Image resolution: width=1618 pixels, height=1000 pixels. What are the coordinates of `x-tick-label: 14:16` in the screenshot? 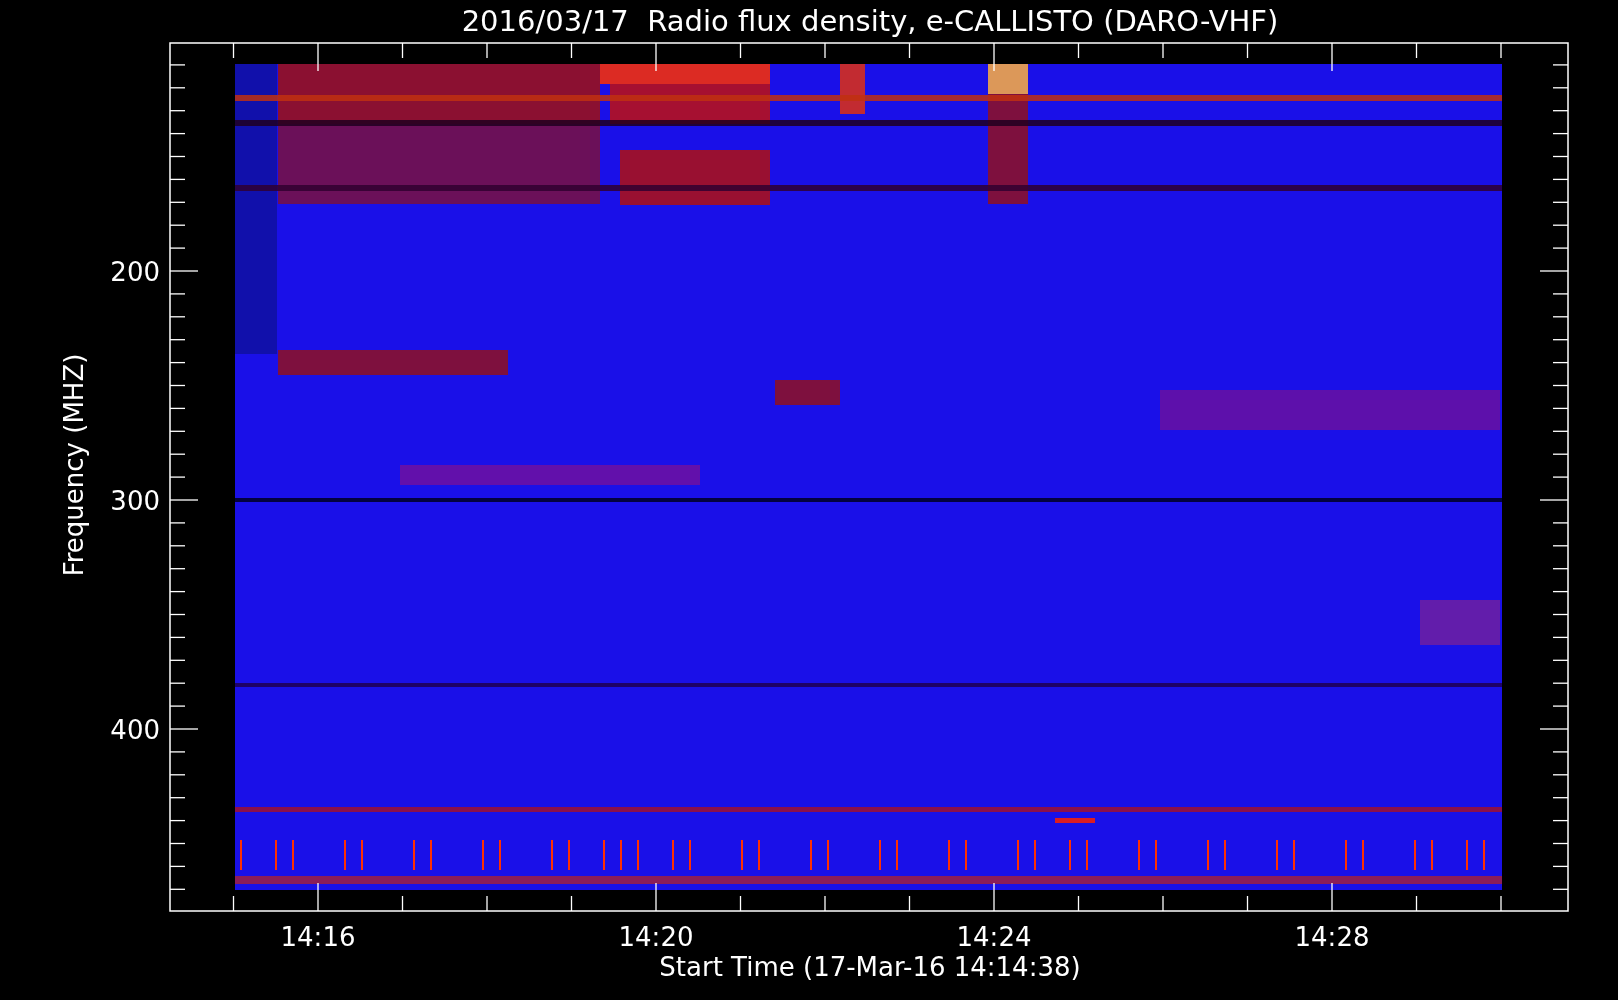 It's located at (318, 937).